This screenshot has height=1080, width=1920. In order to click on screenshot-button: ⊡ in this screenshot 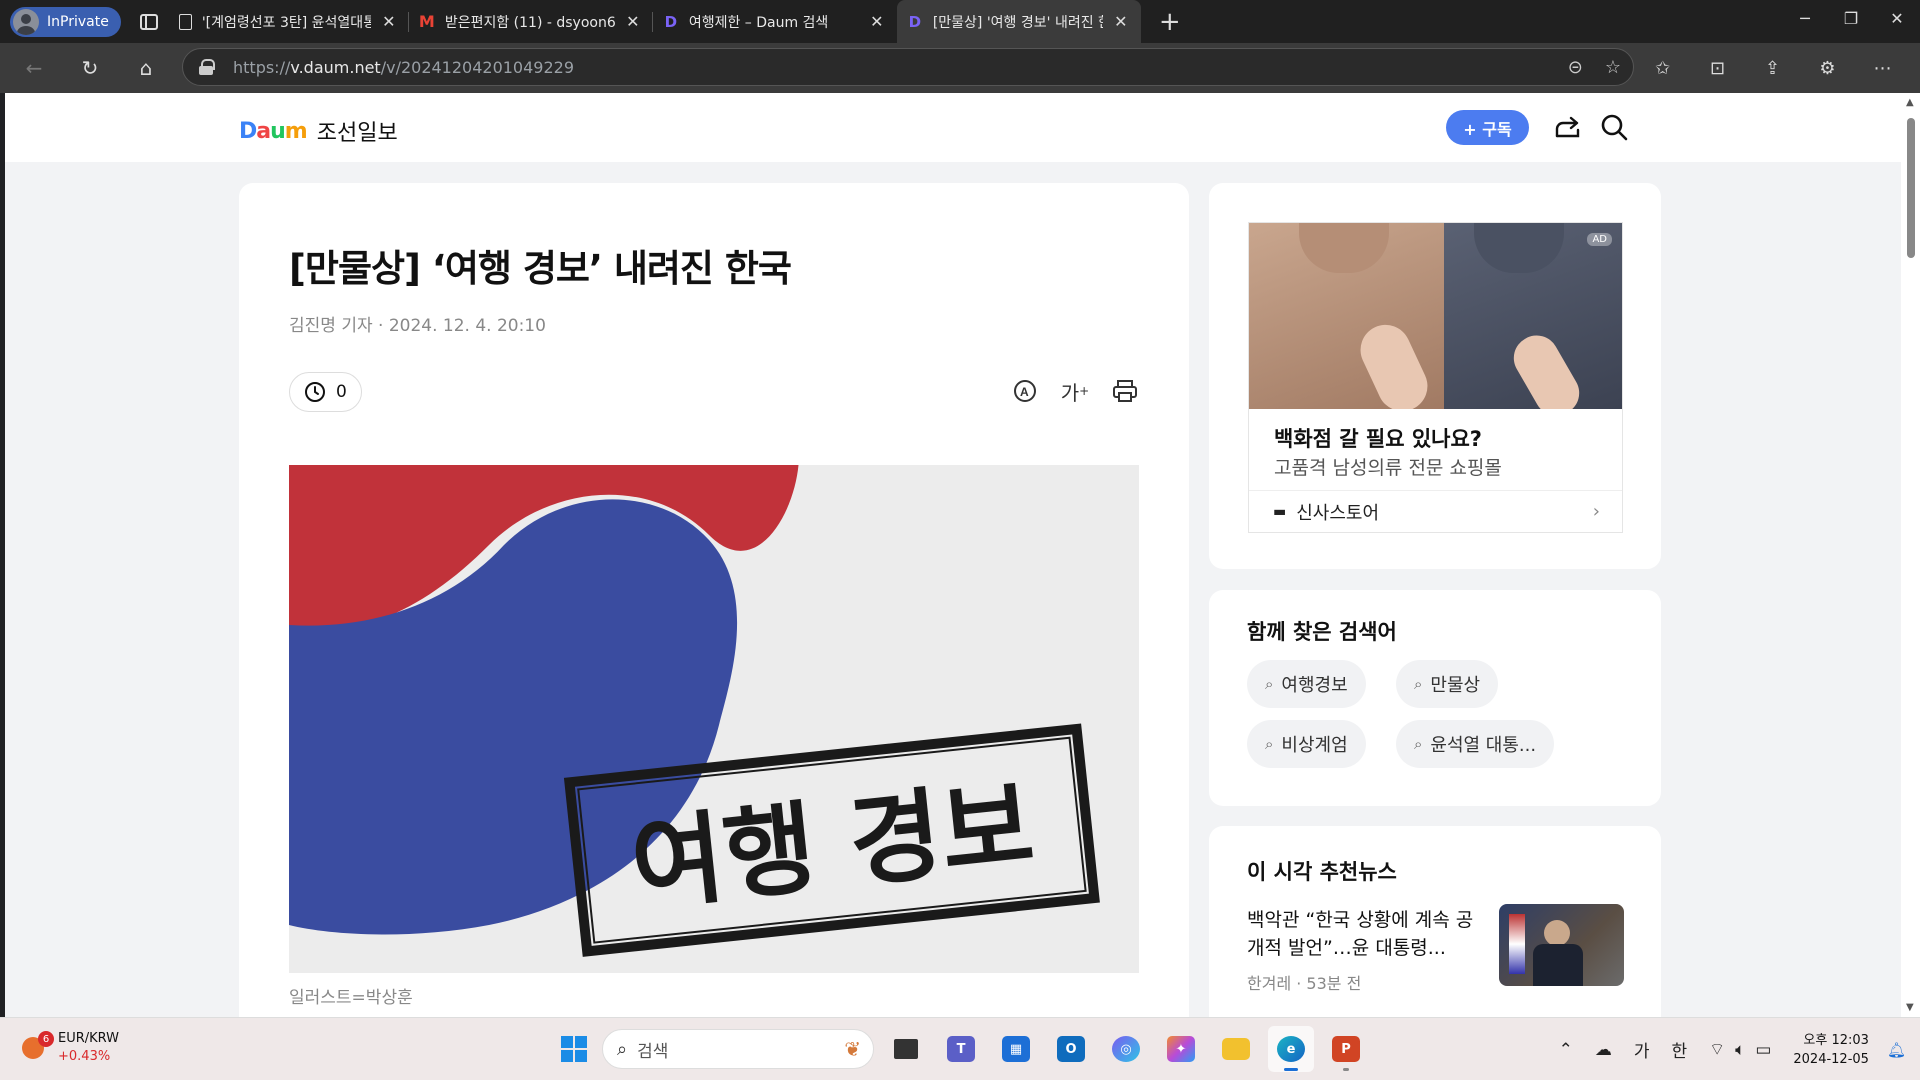, I will do `click(1717, 68)`.